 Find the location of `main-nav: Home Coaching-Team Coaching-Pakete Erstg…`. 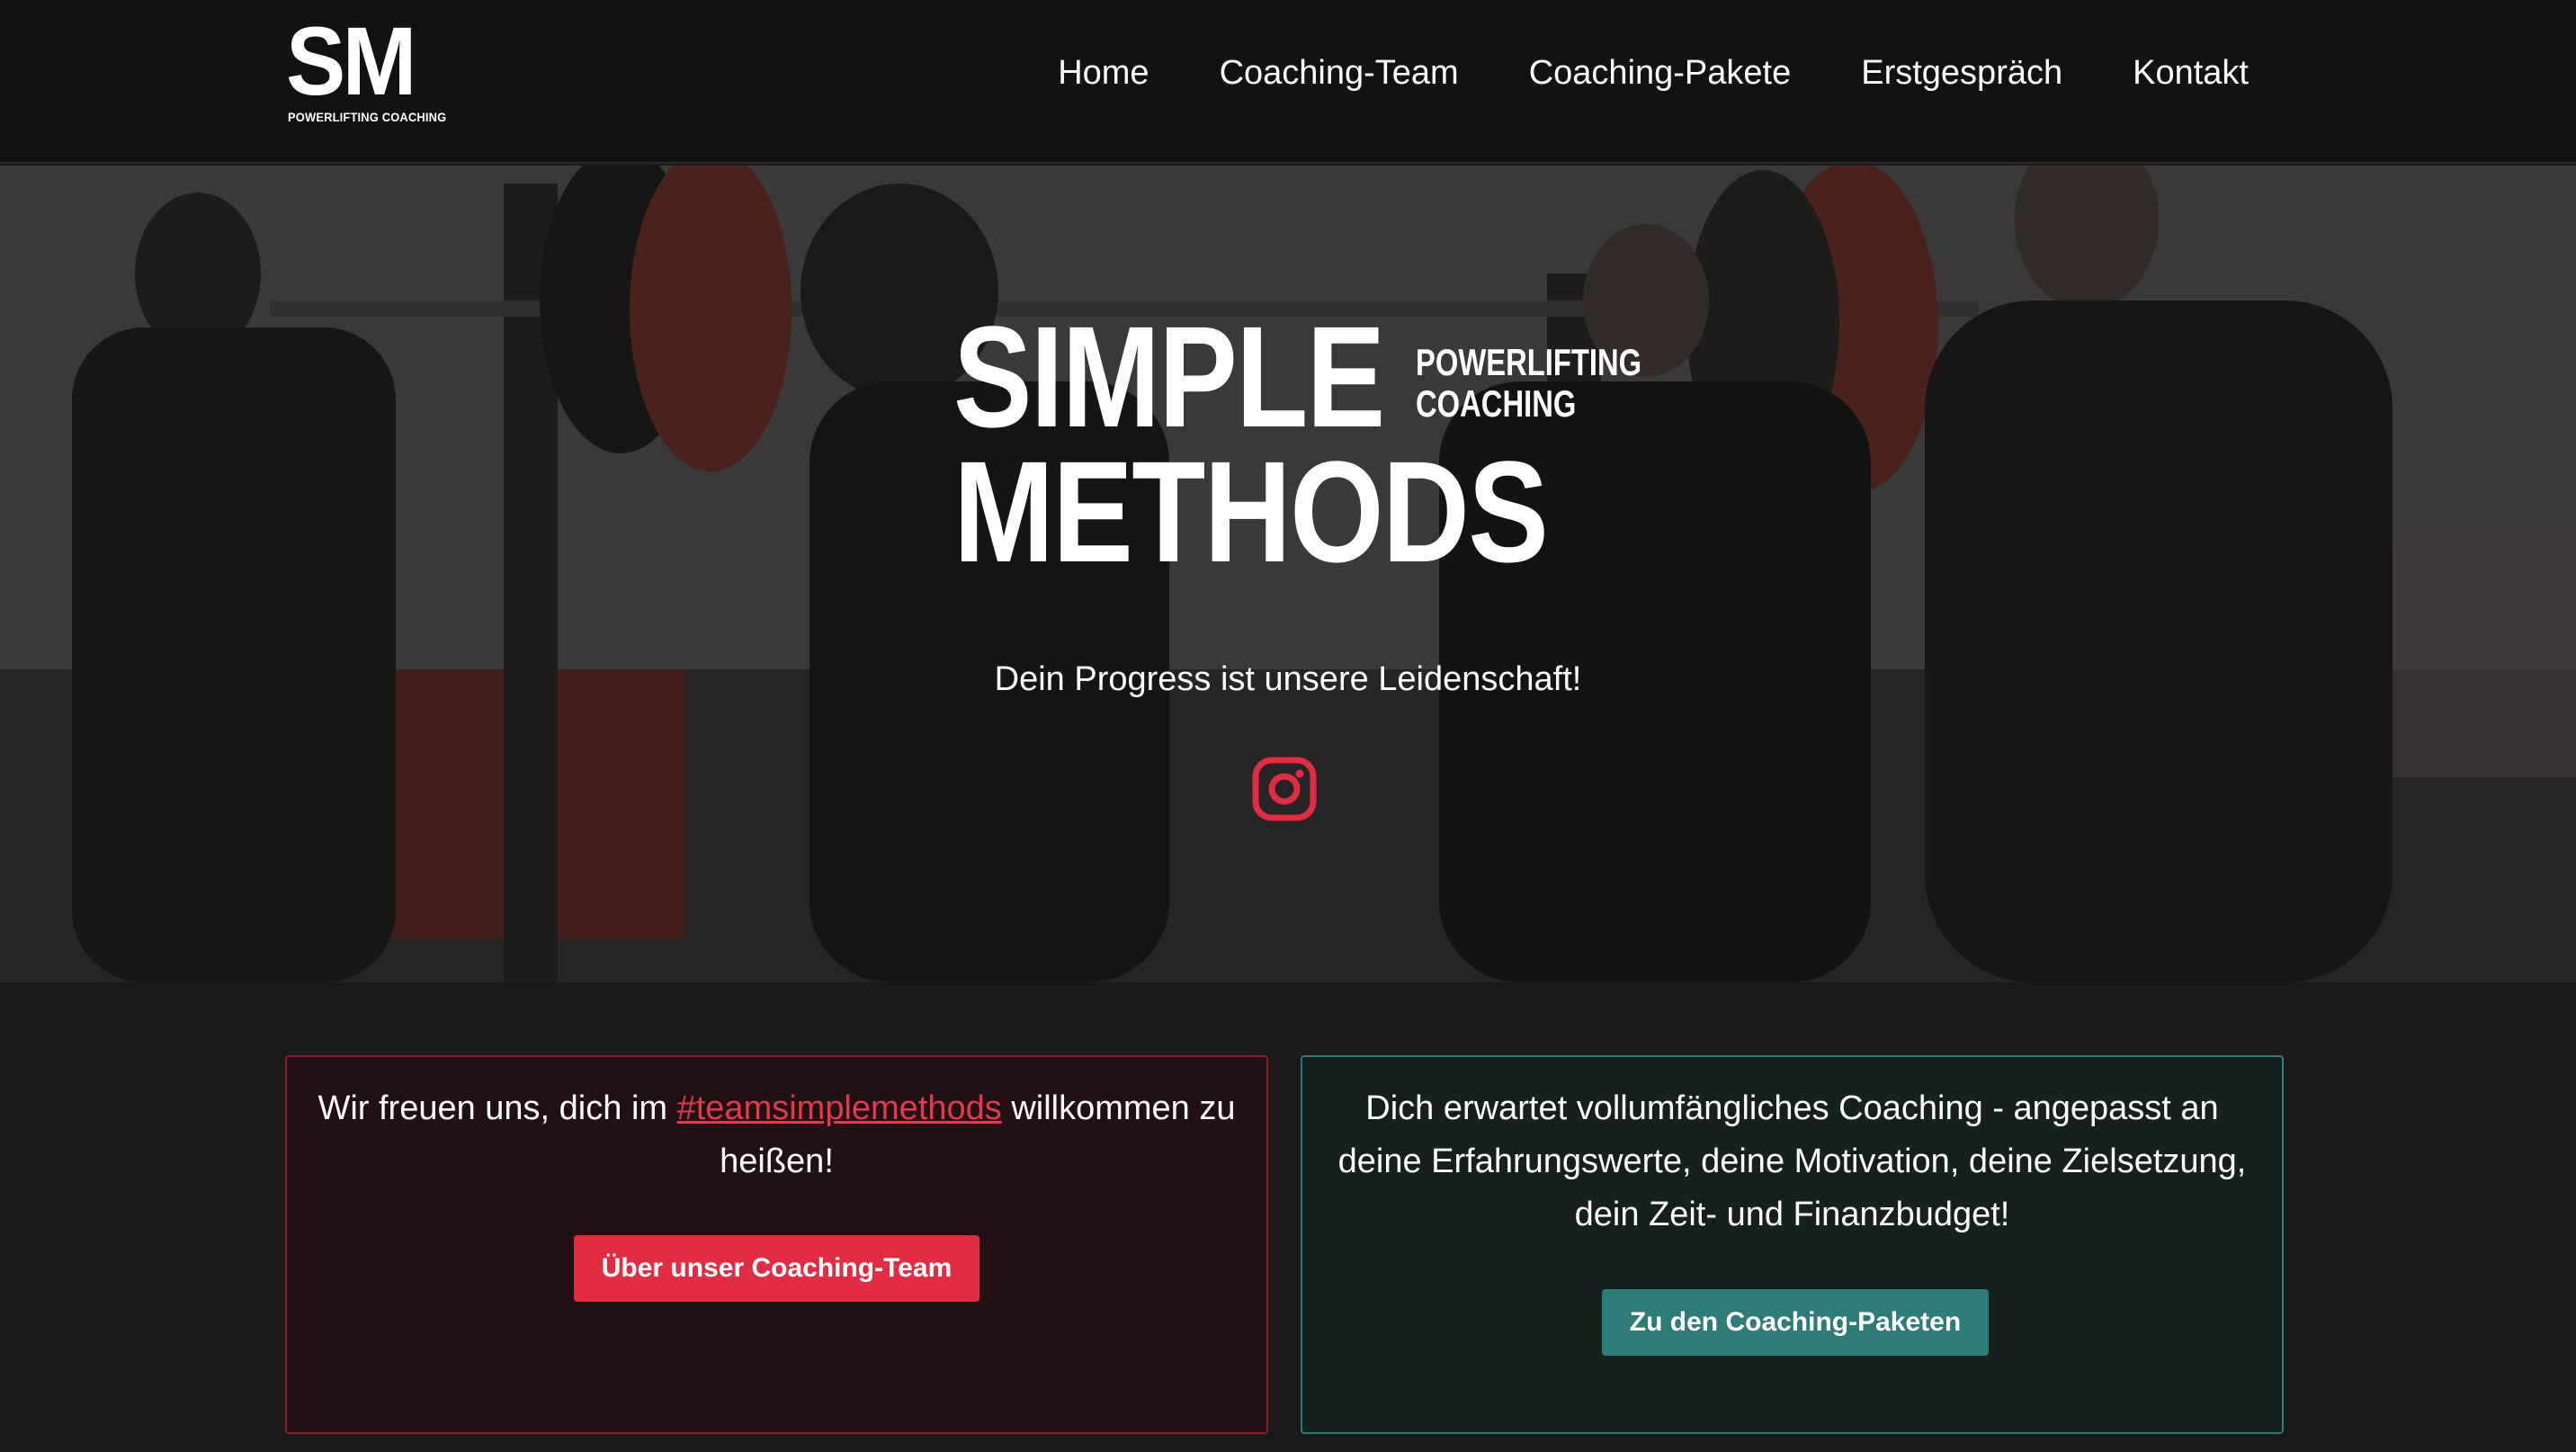

main-nav: Home Coaching-Team Coaching-Pakete Erstg… is located at coordinates (1653, 73).